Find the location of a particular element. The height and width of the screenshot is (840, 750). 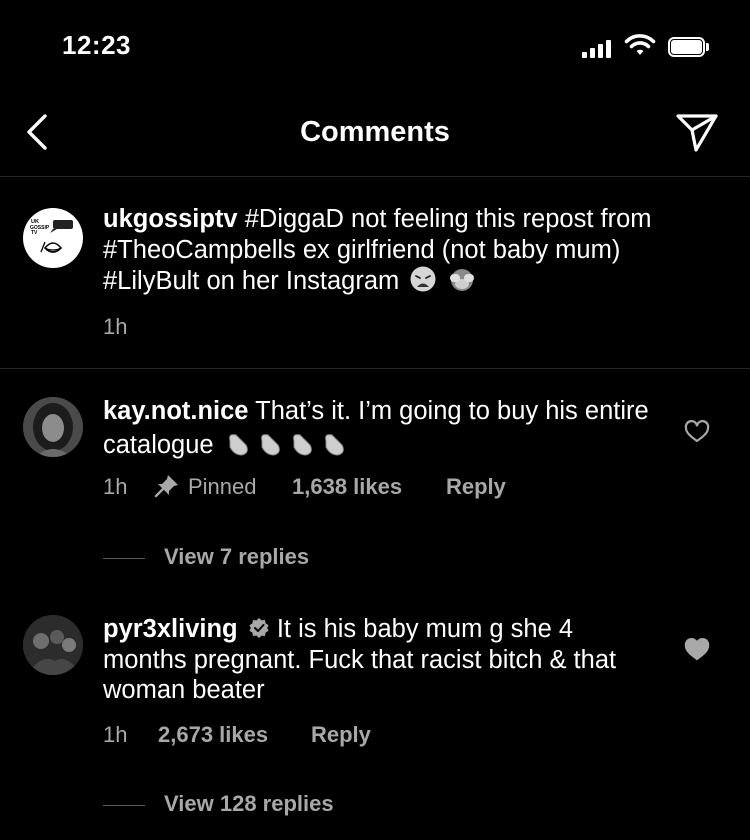

wifi-icon is located at coordinates (640, 44).